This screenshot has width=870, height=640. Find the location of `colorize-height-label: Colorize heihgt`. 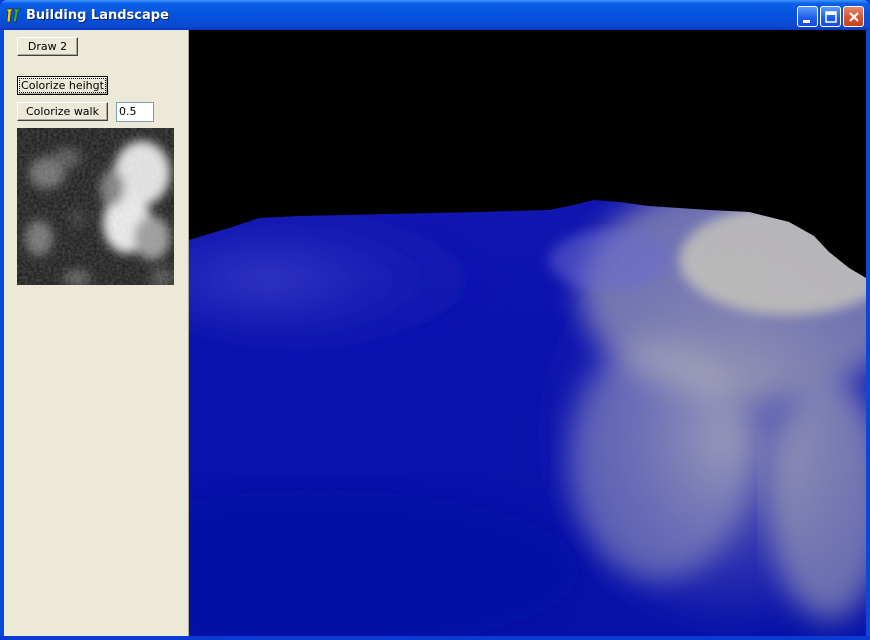

colorize-height-label: Colorize heihgt is located at coordinates (62, 85).